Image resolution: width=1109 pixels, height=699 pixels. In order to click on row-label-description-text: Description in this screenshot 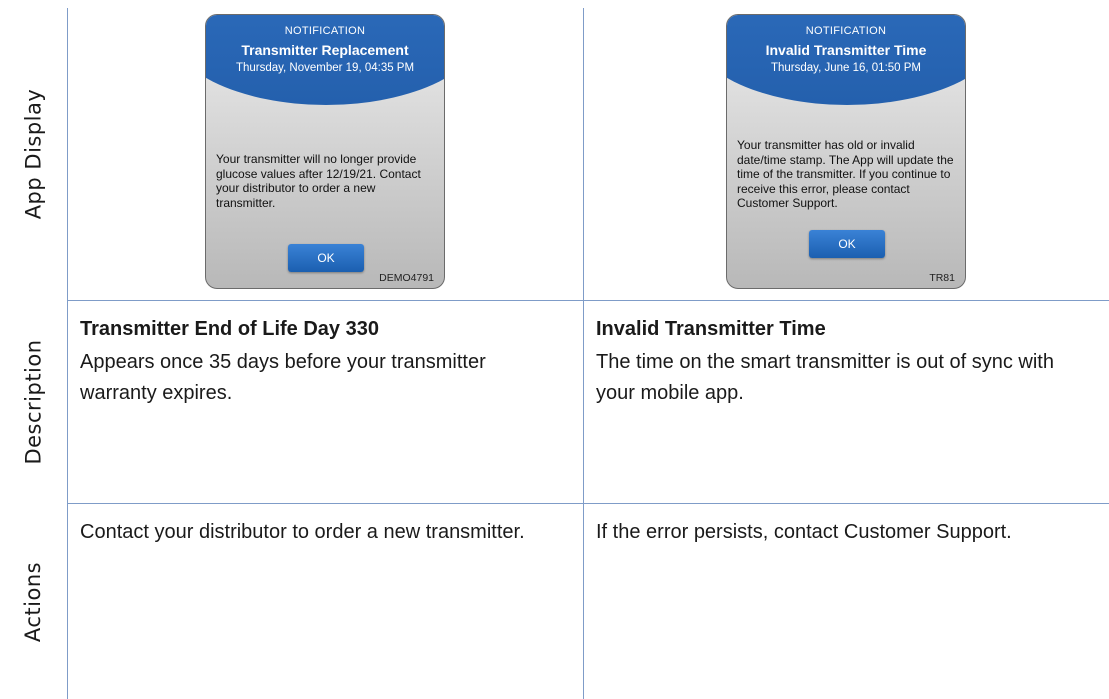, I will do `click(33, 402)`.